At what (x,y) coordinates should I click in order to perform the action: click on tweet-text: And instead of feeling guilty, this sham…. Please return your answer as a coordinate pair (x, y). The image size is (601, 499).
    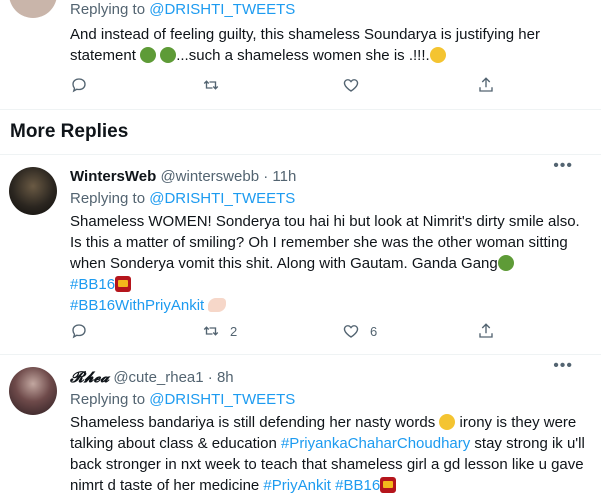
    Looking at the image, I should click on (305, 45).